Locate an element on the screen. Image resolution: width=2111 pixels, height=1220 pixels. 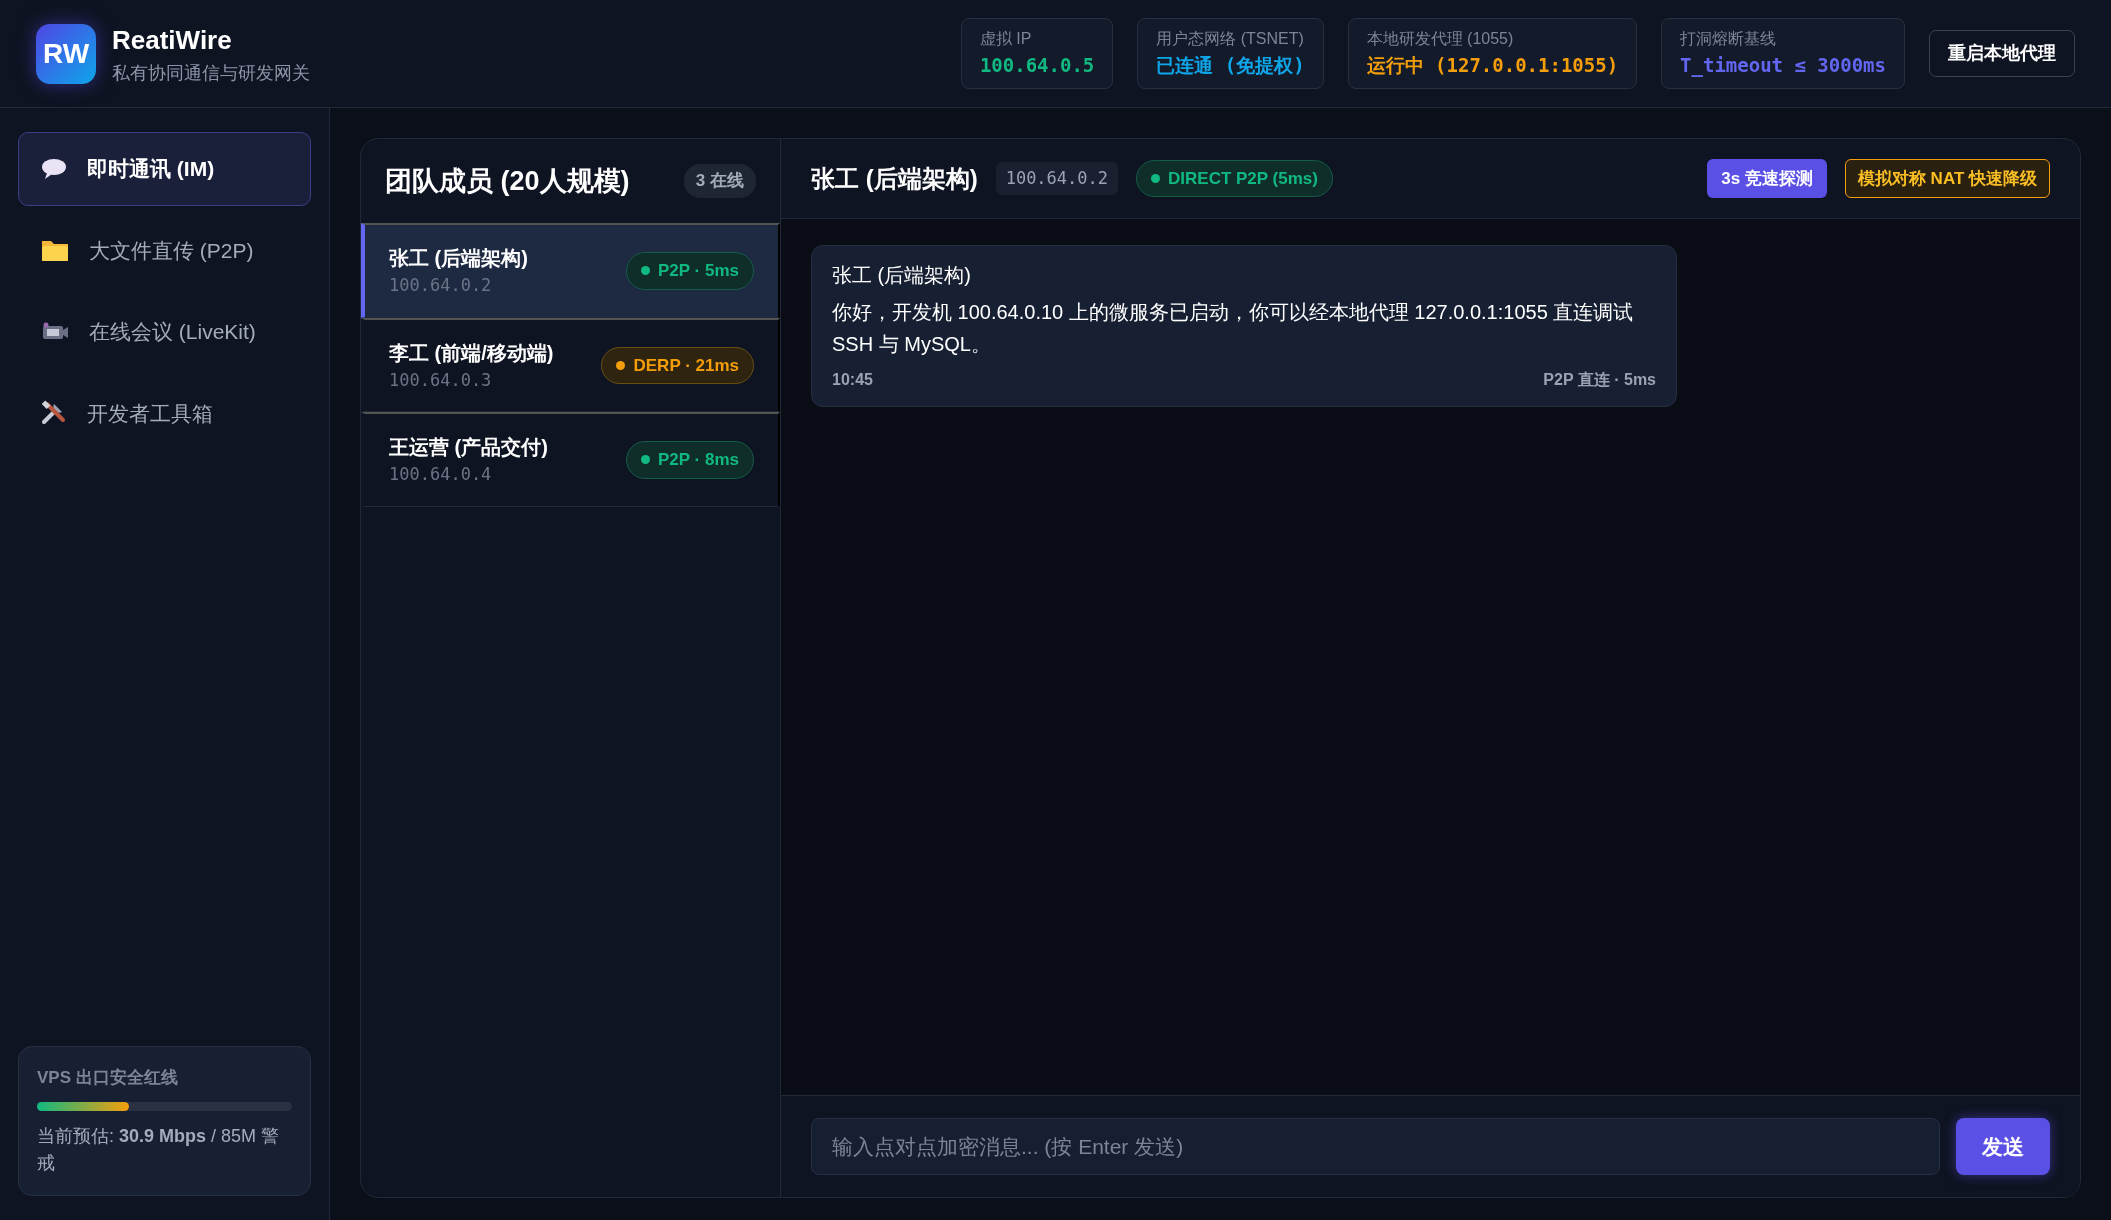
online-count: 3 在线 is located at coordinates (719, 181).